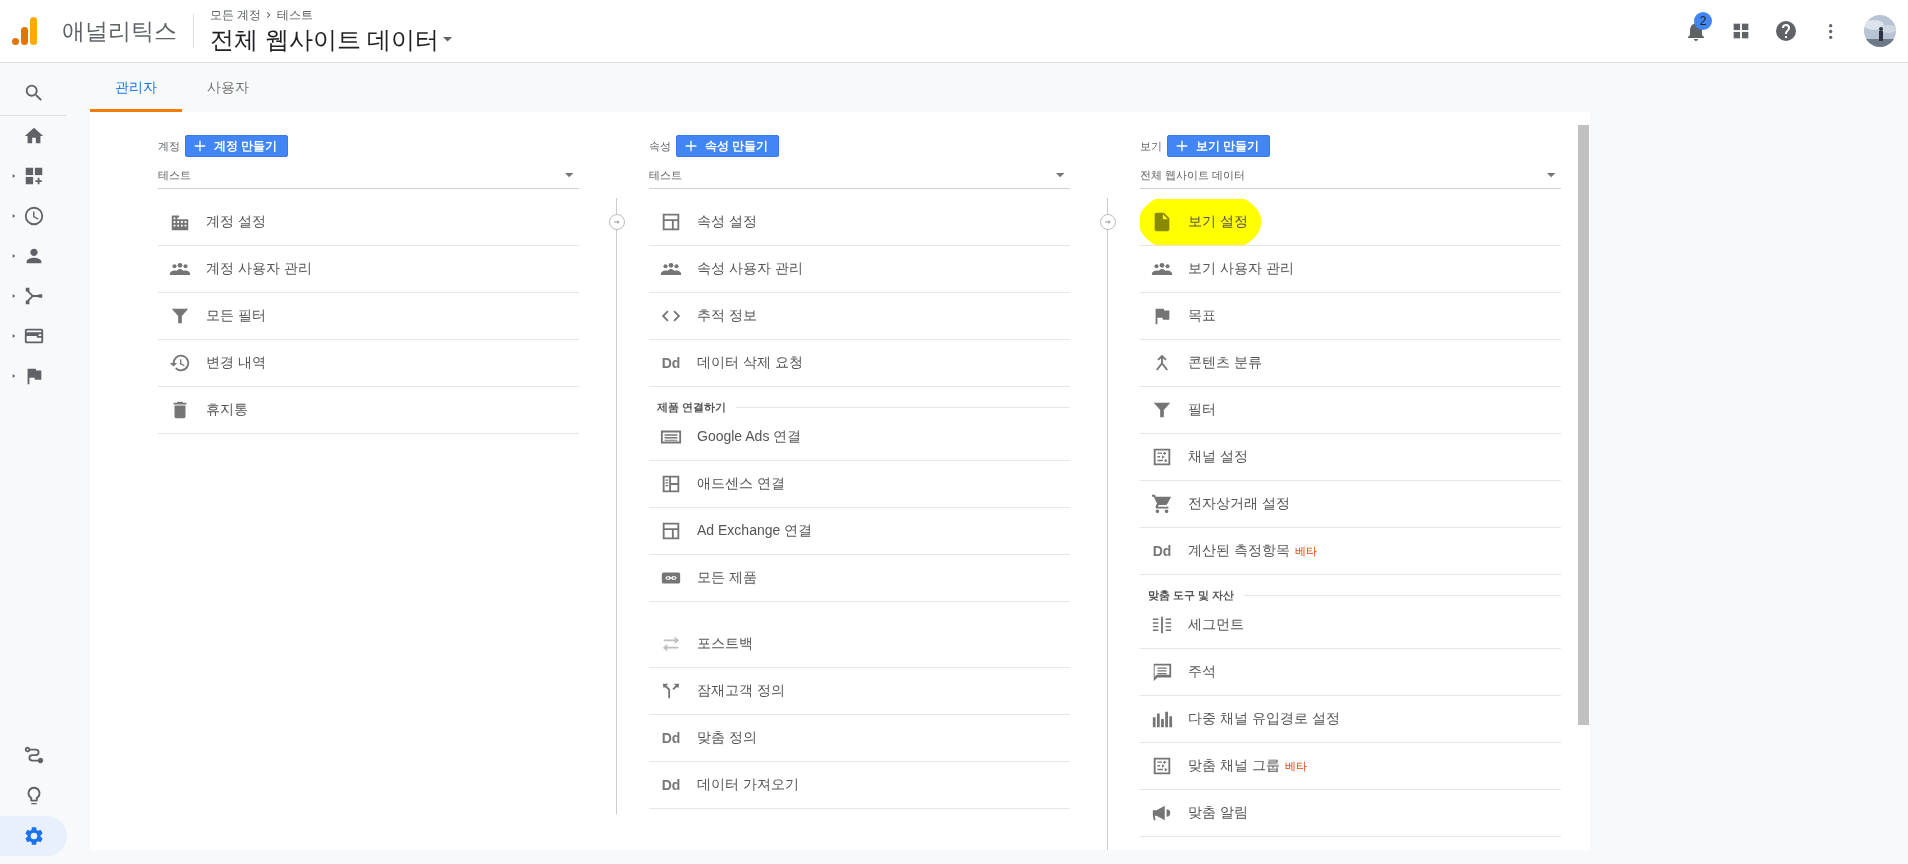  What do you see at coordinates (1162, 625) in the screenshot?
I see `segment-icon` at bounding box center [1162, 625].